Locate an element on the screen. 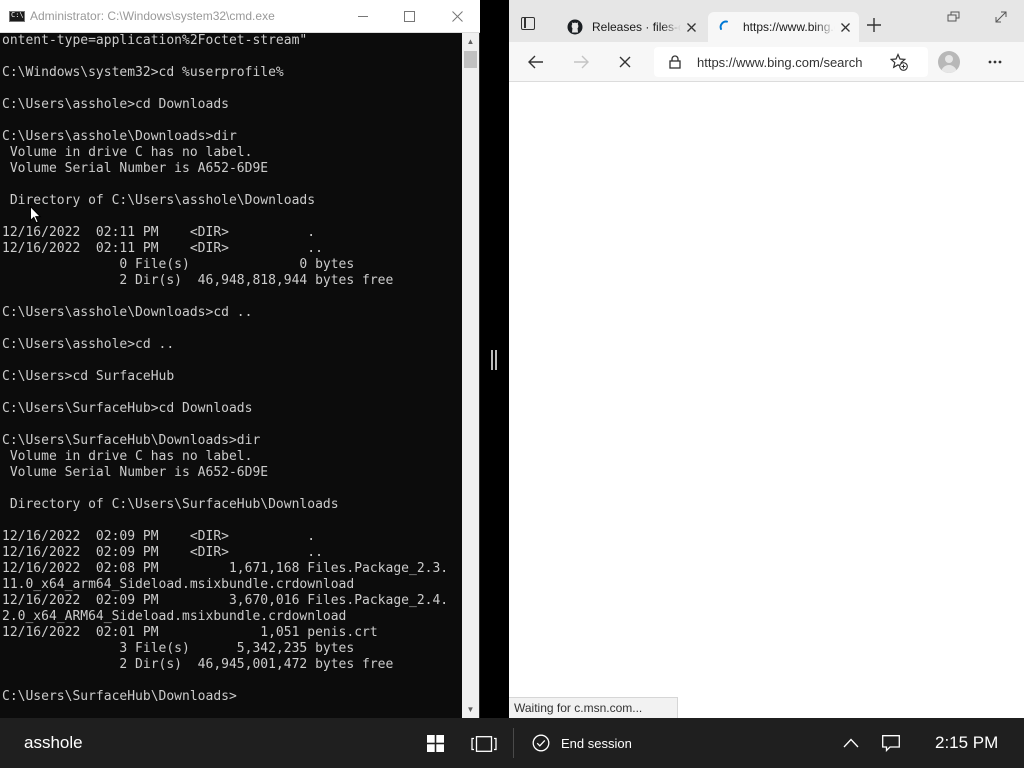  back-arrow-icon is located at coordinates (535, 62).